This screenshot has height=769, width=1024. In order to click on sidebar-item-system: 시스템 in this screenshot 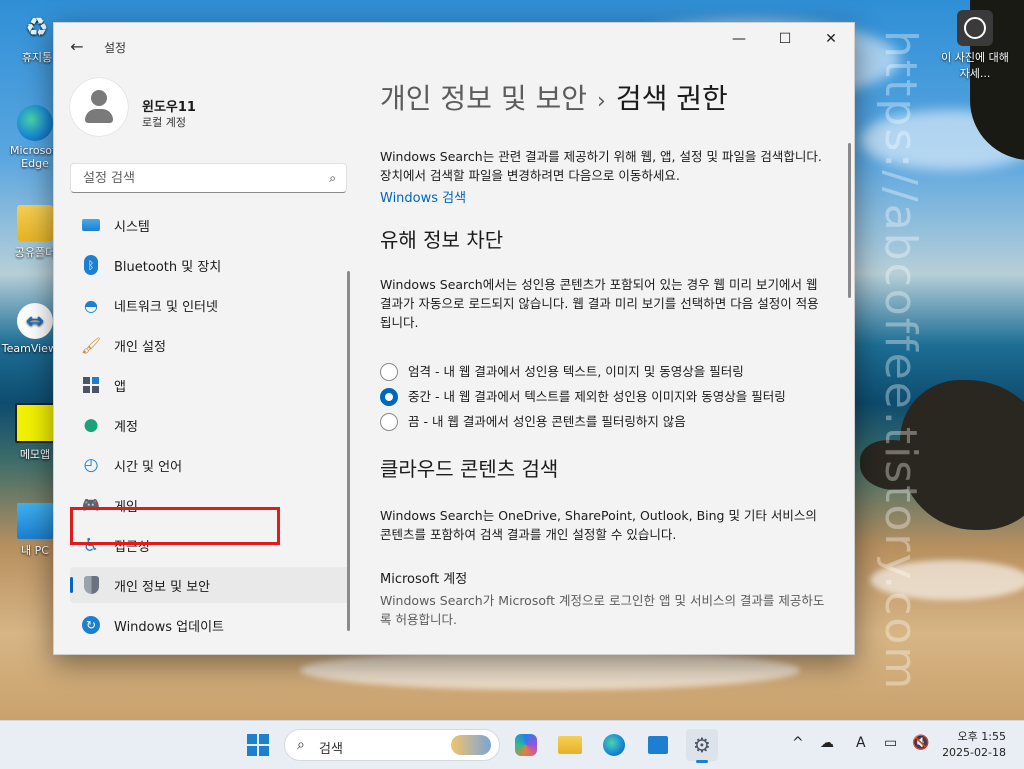, I will do `click(210, 225)`.